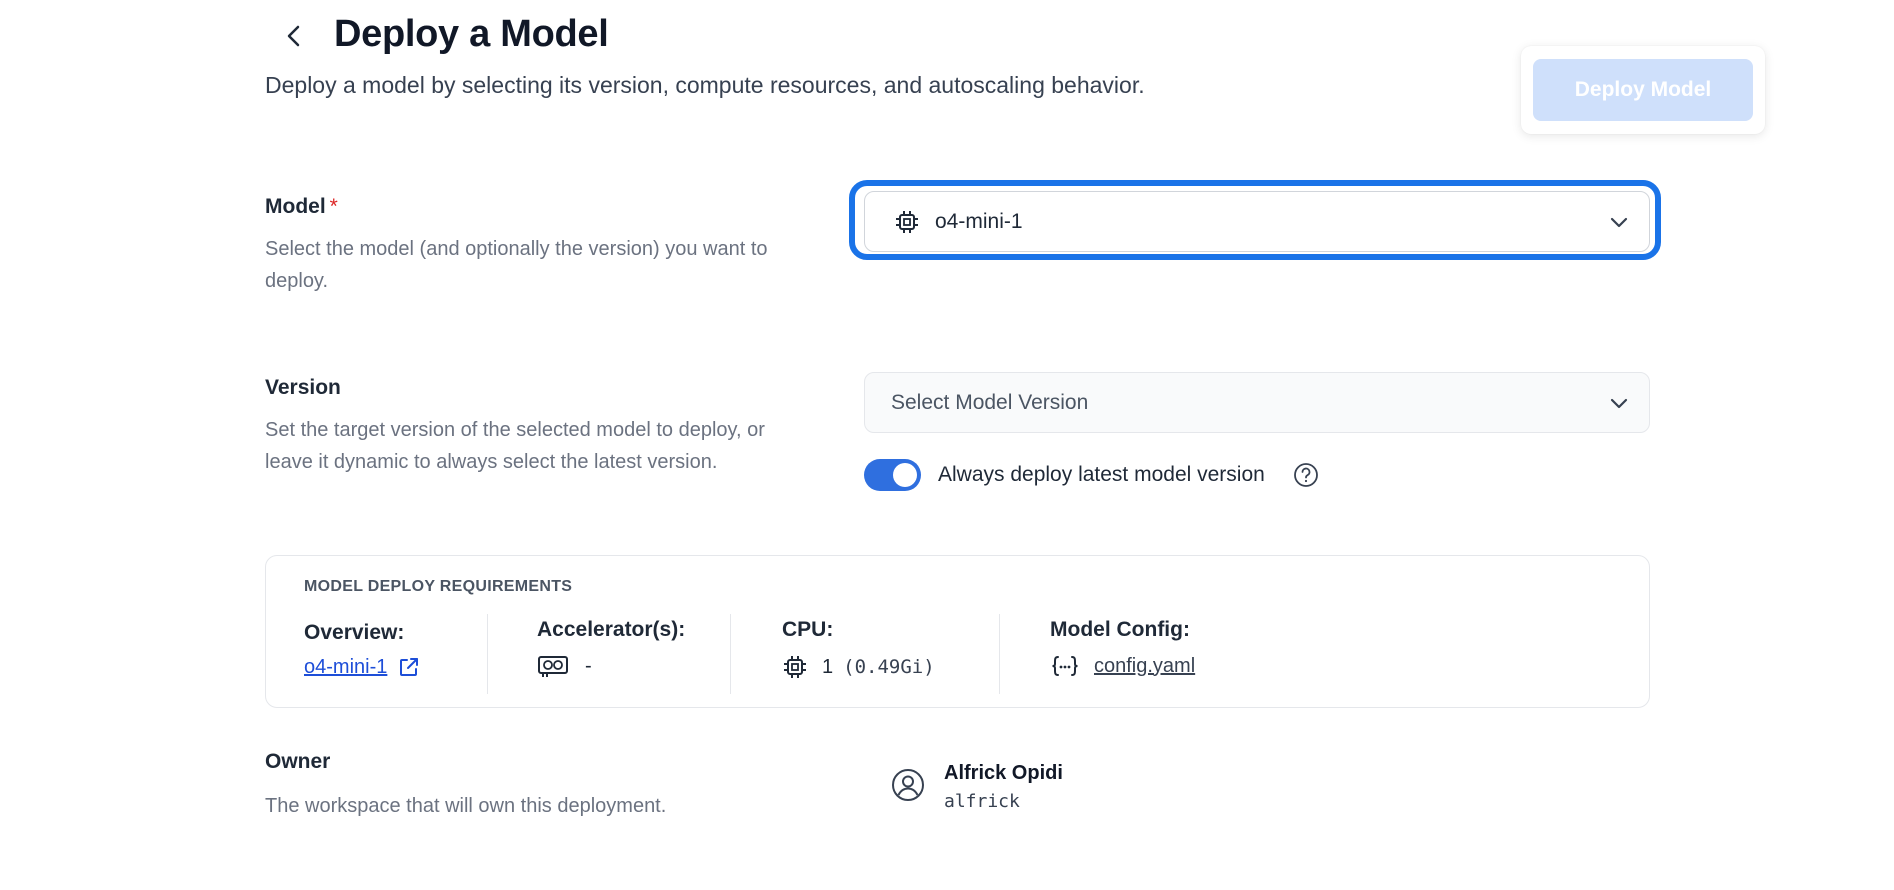 The width and height of the screenshot is (1894, 890). What do you see at coordinates (1122, 647) in the screenshot?
I see `model-config-column: Model Config: config.yaml` at bounding box center [1122, 647].